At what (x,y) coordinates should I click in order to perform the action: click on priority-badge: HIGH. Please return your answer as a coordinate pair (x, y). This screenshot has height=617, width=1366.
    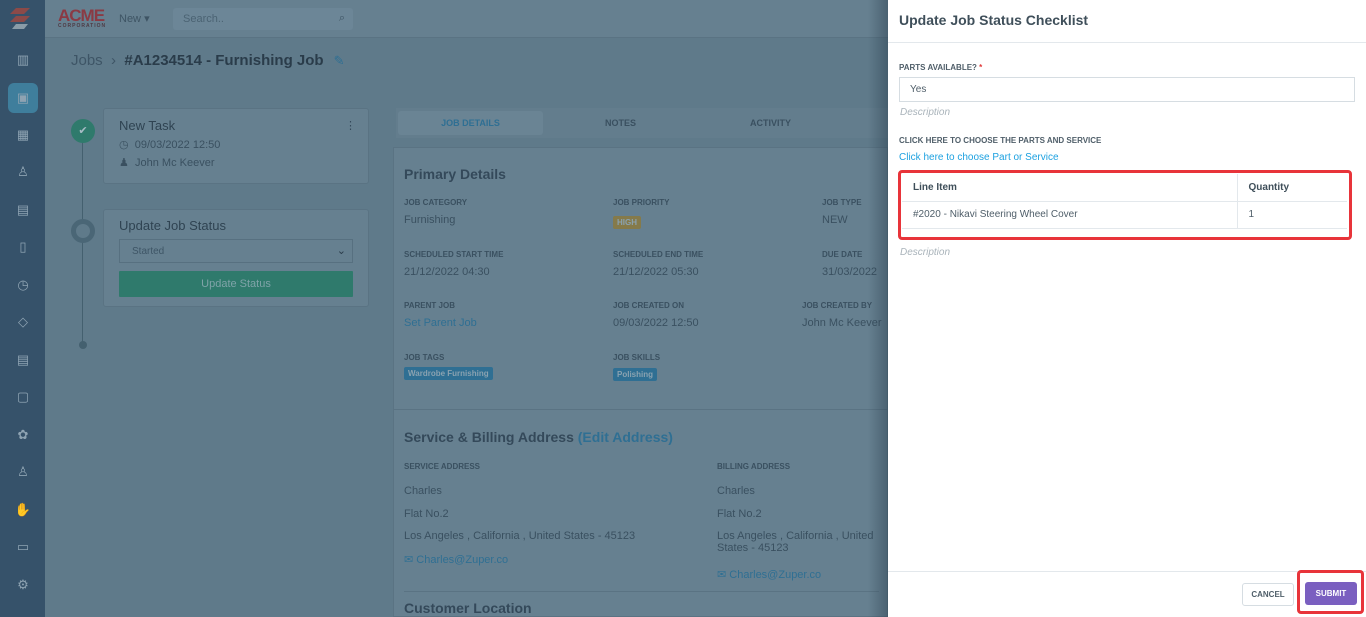
    Looking at the image, I should click on (627, 222).